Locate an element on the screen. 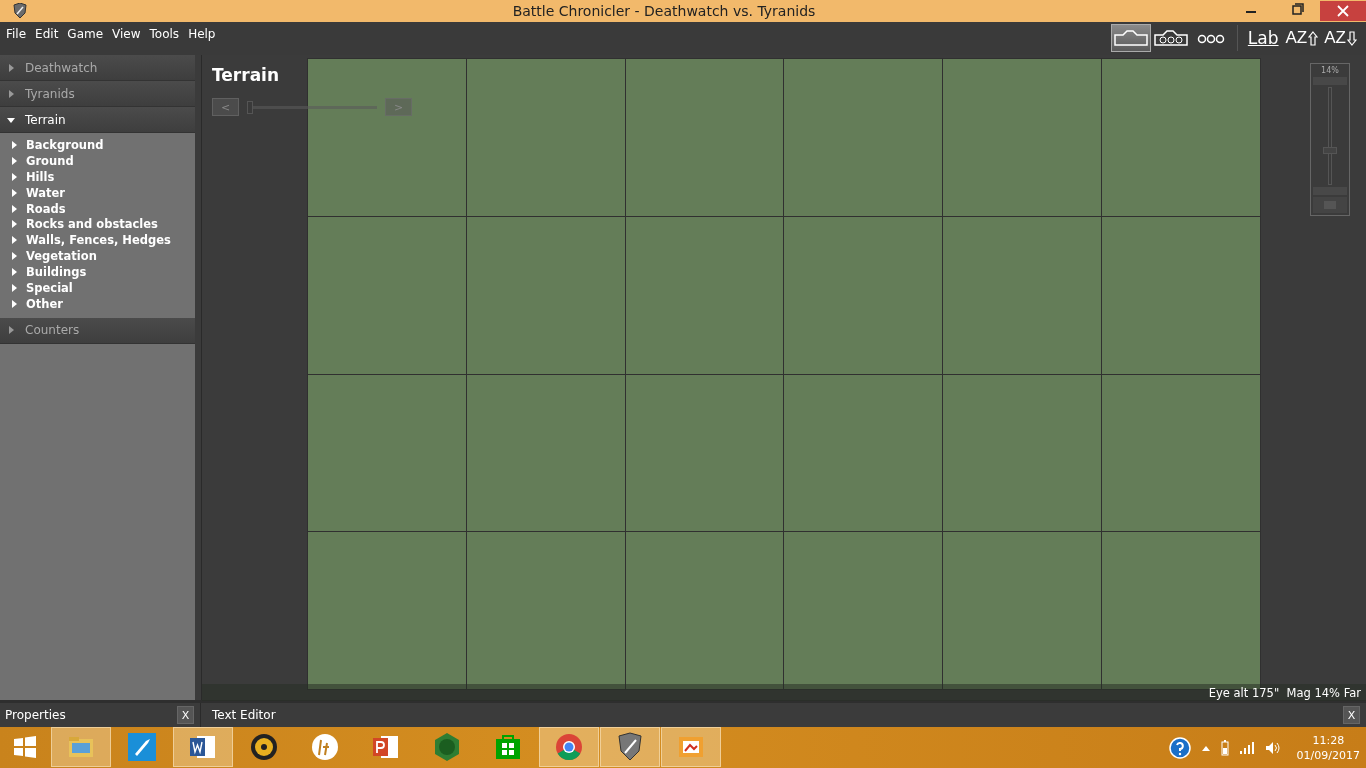 This screenshot has width=1366, height=768. signal-icon is located at coordinates (1246, 747).